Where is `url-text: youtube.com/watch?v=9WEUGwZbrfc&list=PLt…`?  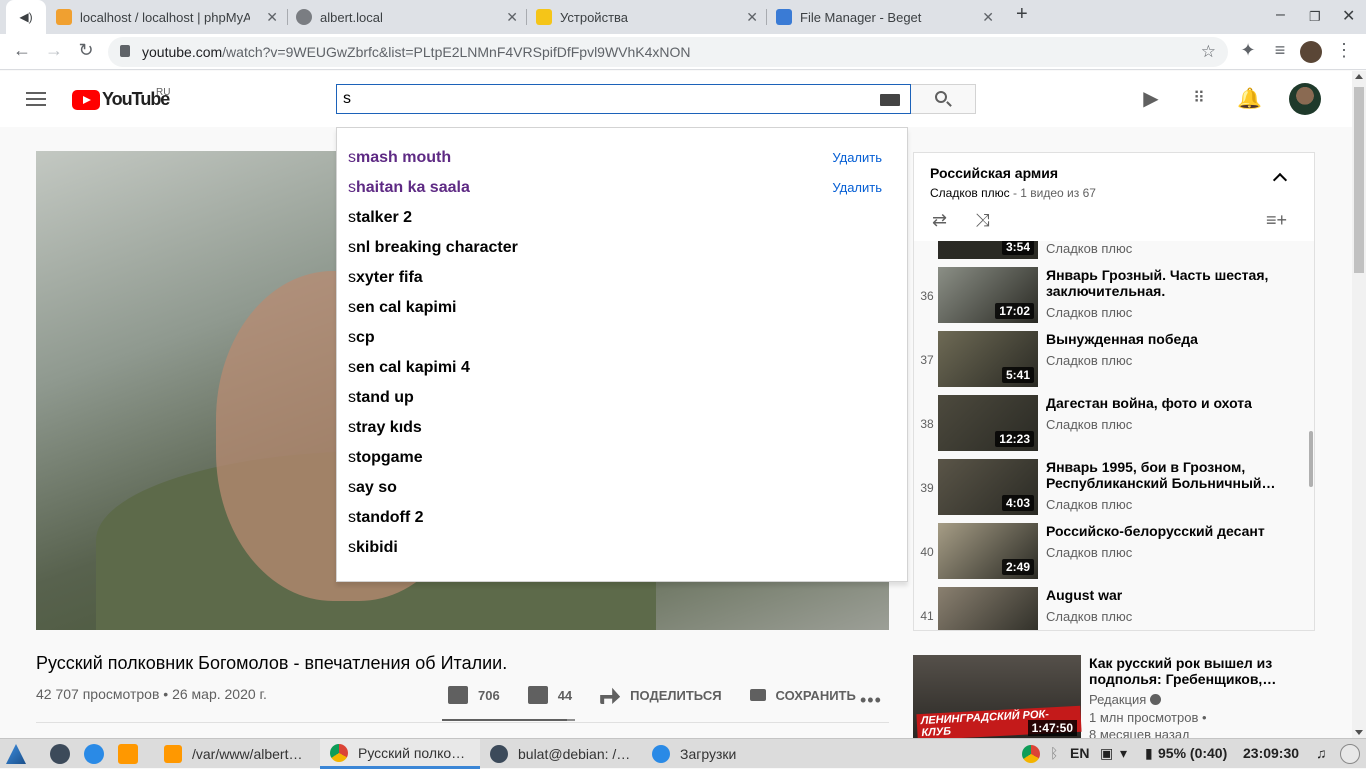 url-text: youtube.com/watch?v=9WEUGwZbrfc&list=PLt… is located at coordinates (416, 52).